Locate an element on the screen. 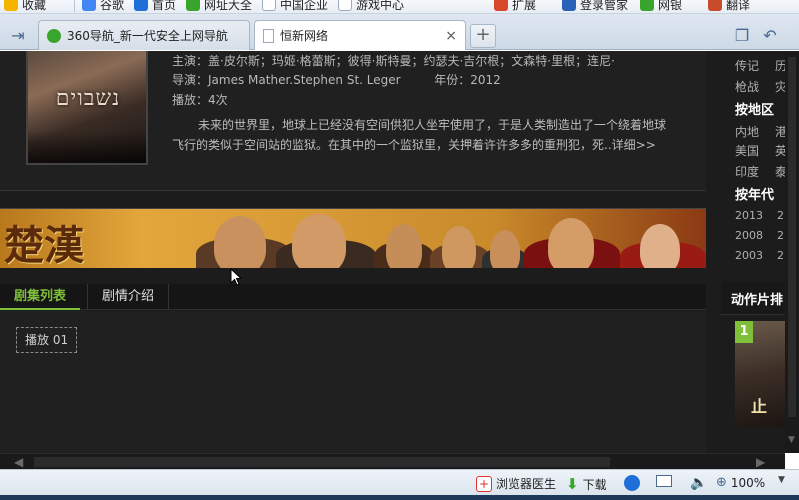  sidebar-region-row: 印度泰 is located at coordinates (760, 171).